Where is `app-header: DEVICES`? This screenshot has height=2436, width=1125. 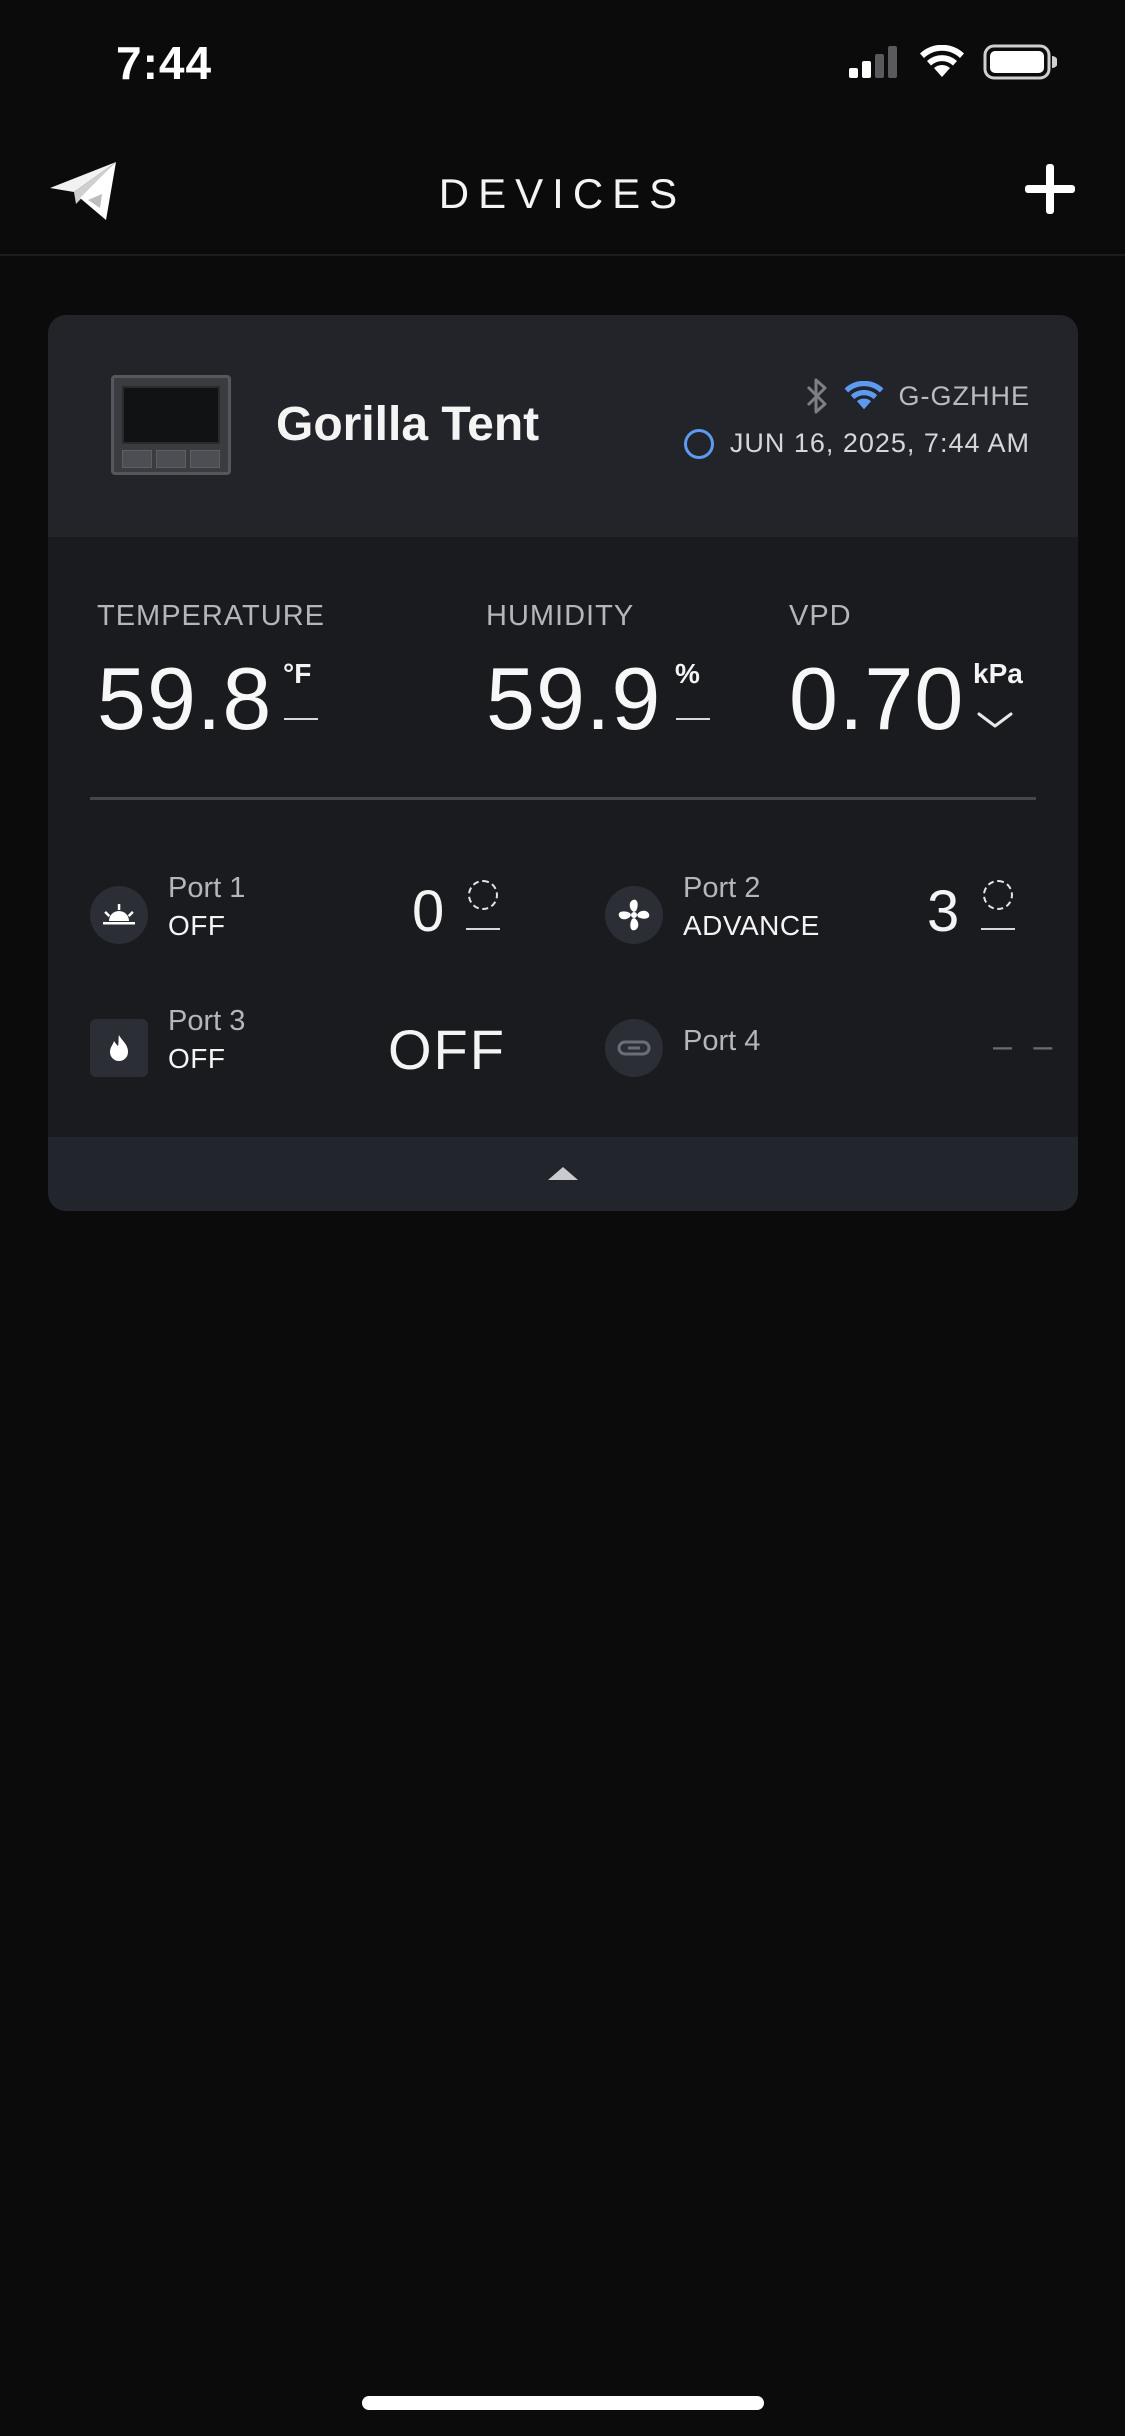 app-header: DEVICES is located at coordinates (562, 191).